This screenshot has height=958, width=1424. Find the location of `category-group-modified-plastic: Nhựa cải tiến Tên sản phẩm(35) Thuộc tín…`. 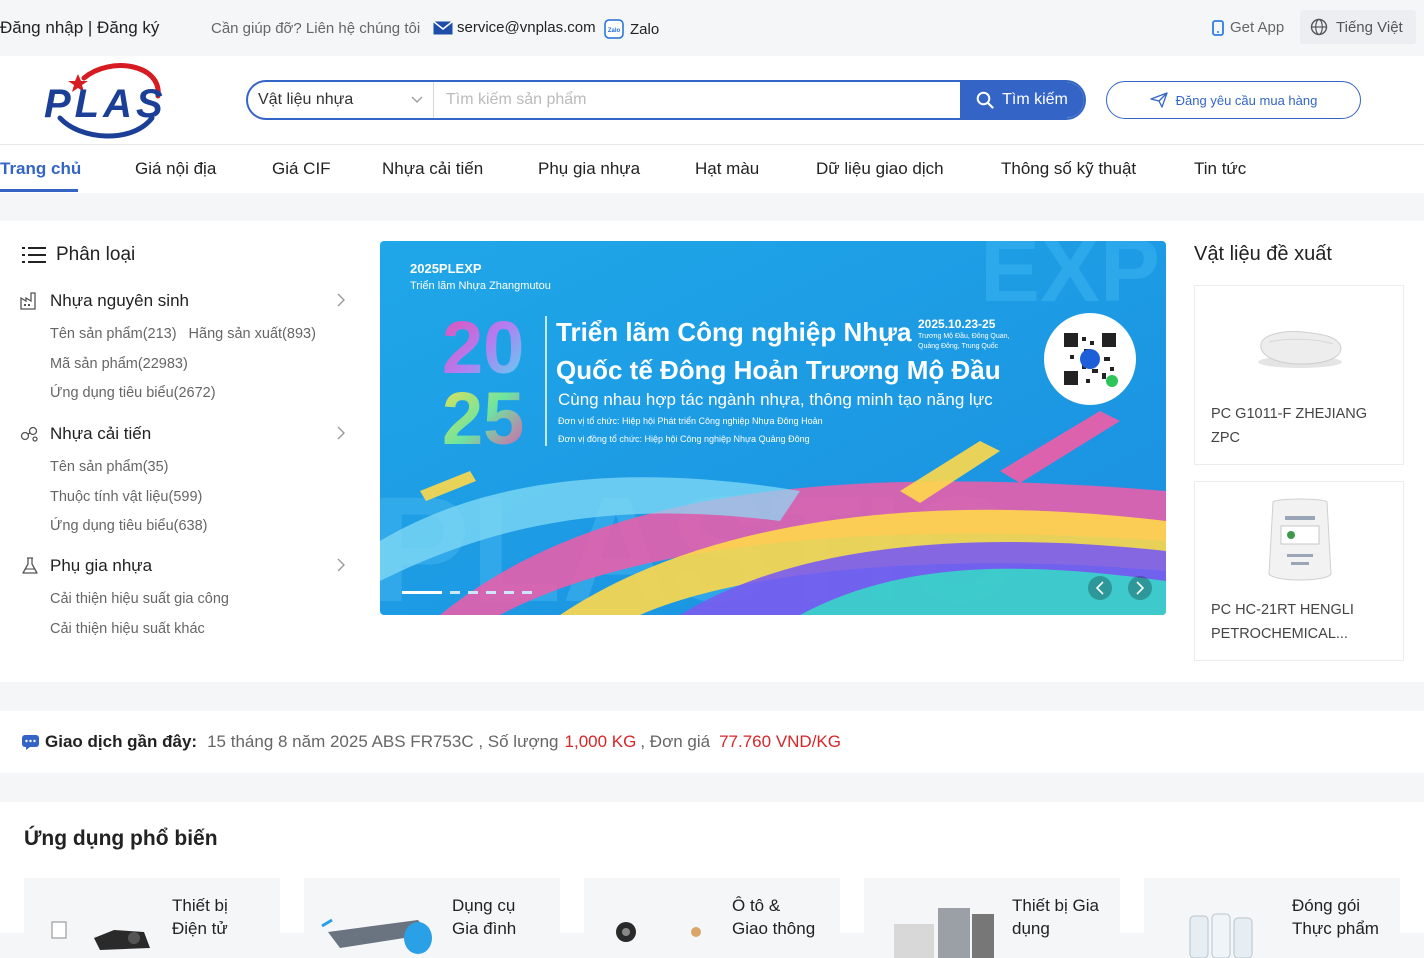

category-group-modified-plastic: Nhựa cải tiến Tên sản phẩm(35) Thuộc tín… is located at coordinates (185, 482).